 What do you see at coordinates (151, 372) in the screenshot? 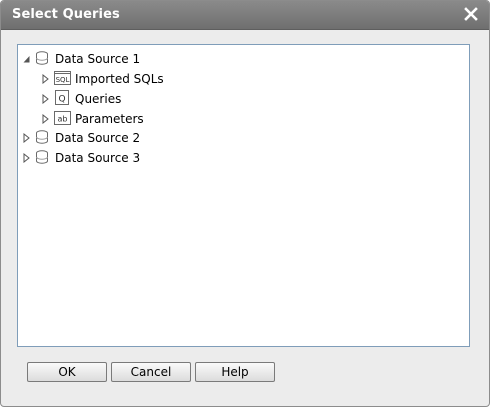
I see `cancel-button: Cancel` at bounding box center [151, 372].